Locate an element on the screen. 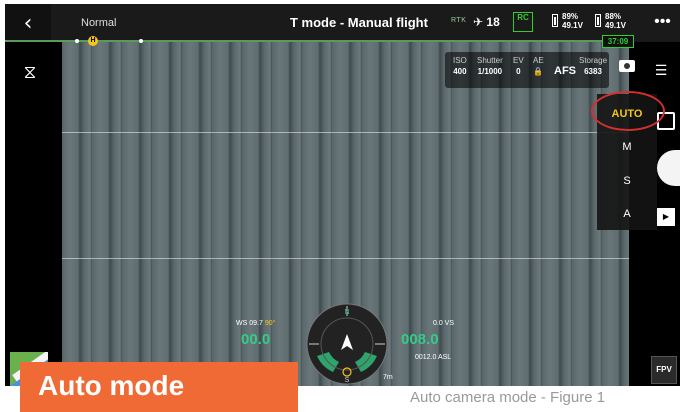 The width and height of the screenshot is (680, 412). satellite-count: ✈ 18 is located at coordinates (486, 22).